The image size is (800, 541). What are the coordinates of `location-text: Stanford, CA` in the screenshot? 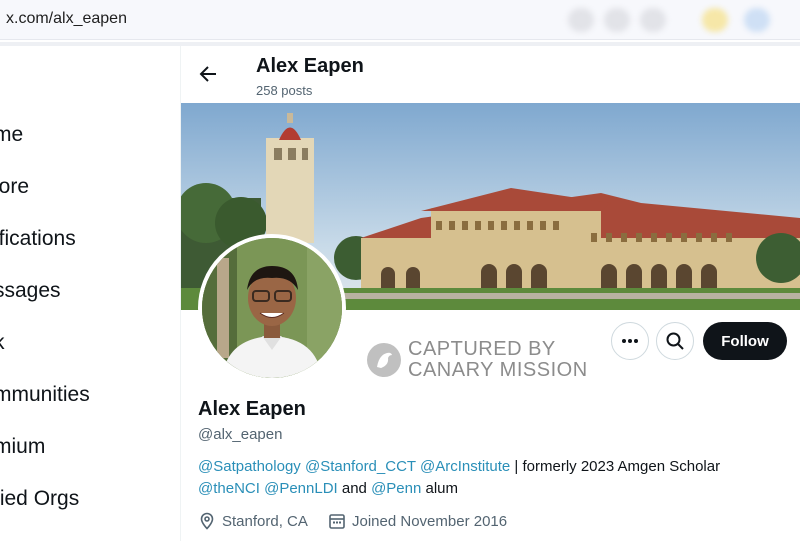 It's located at (265, 521).